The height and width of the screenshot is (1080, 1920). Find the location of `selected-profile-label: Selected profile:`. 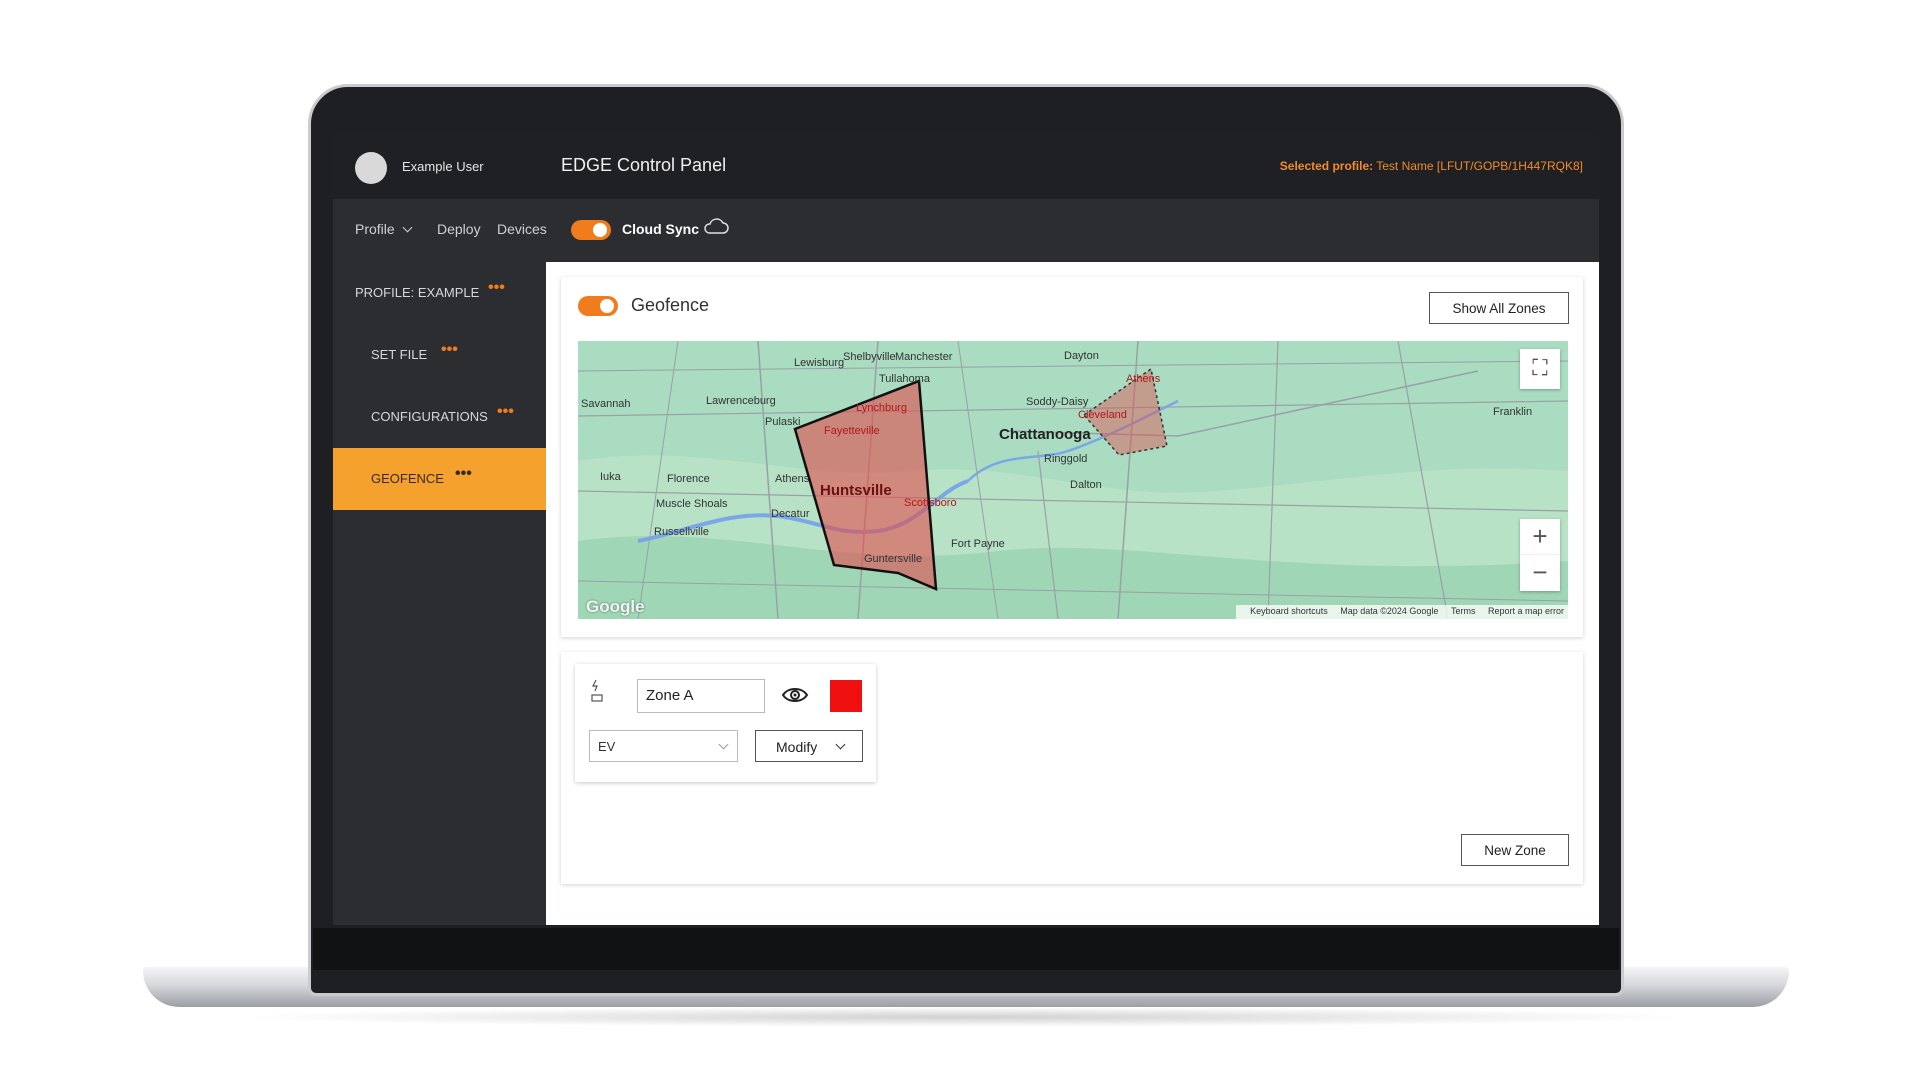

selected-profile-label: Selected profile: is located at coordinates (1326, 166).